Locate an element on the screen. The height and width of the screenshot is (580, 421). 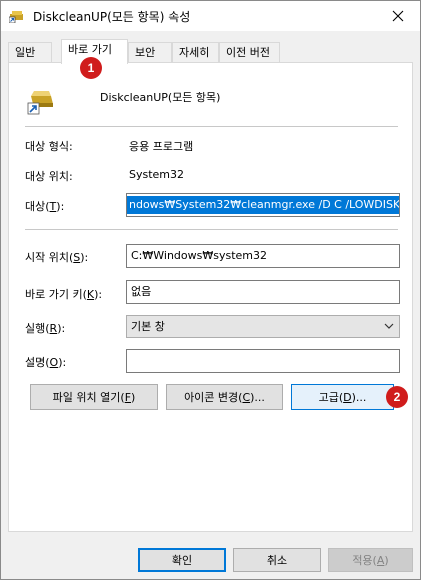
target-type-value: 응용 프로그램 is located at coordinates (161, 146).